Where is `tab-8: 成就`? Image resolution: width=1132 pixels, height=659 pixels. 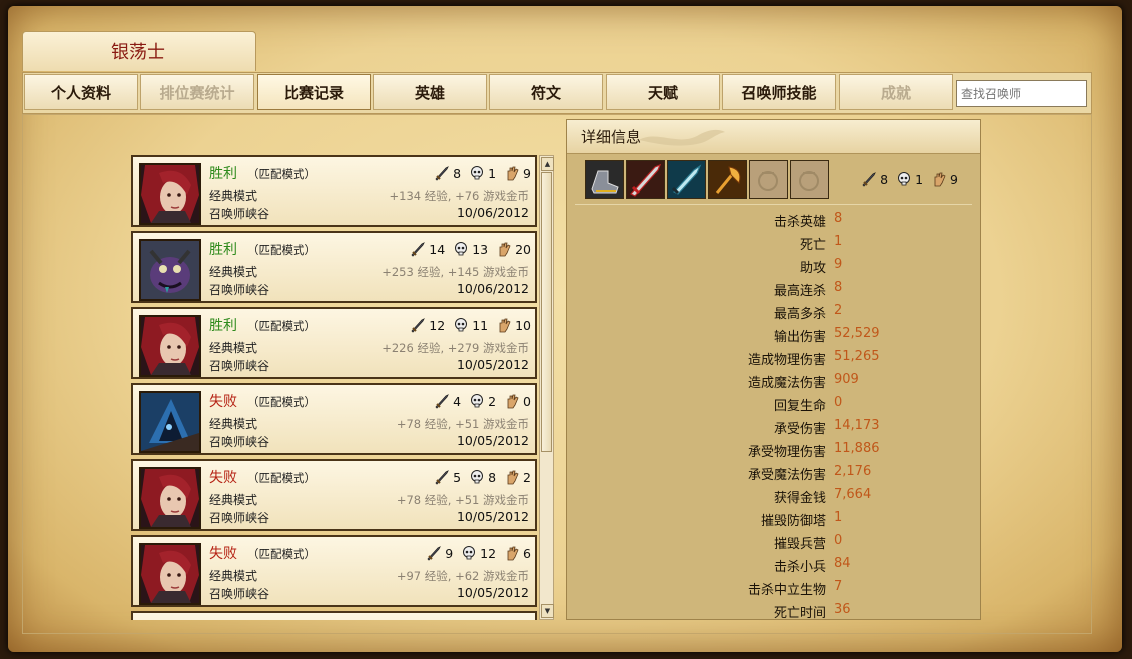
tab-8: 成就 is located at coordinates (896, 92).